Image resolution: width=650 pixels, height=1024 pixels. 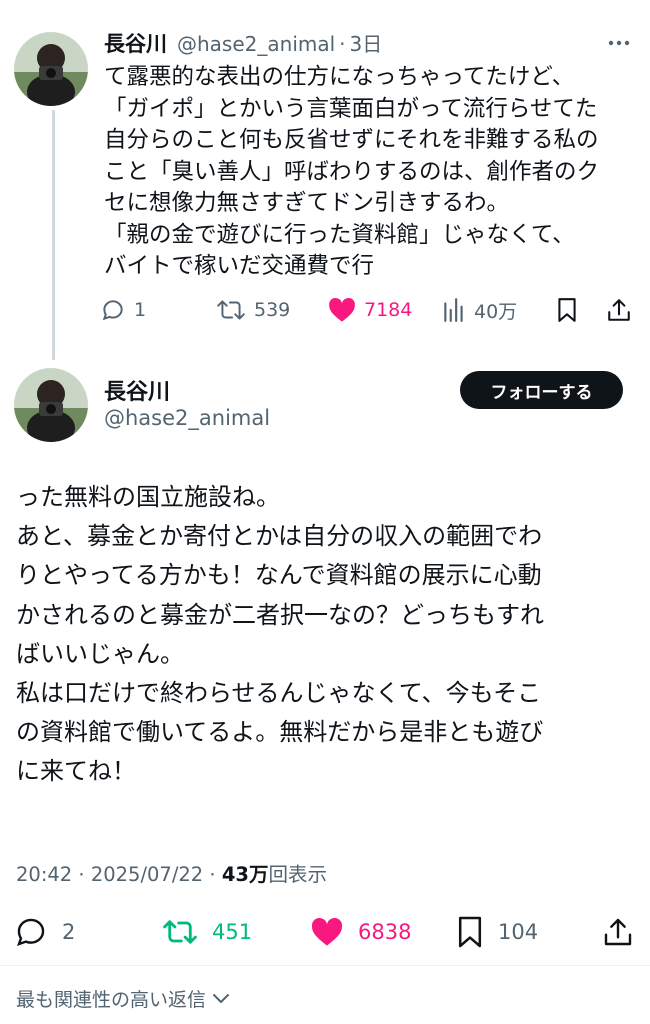 I want to click on analytics-icon, so click(x=453, y=310).